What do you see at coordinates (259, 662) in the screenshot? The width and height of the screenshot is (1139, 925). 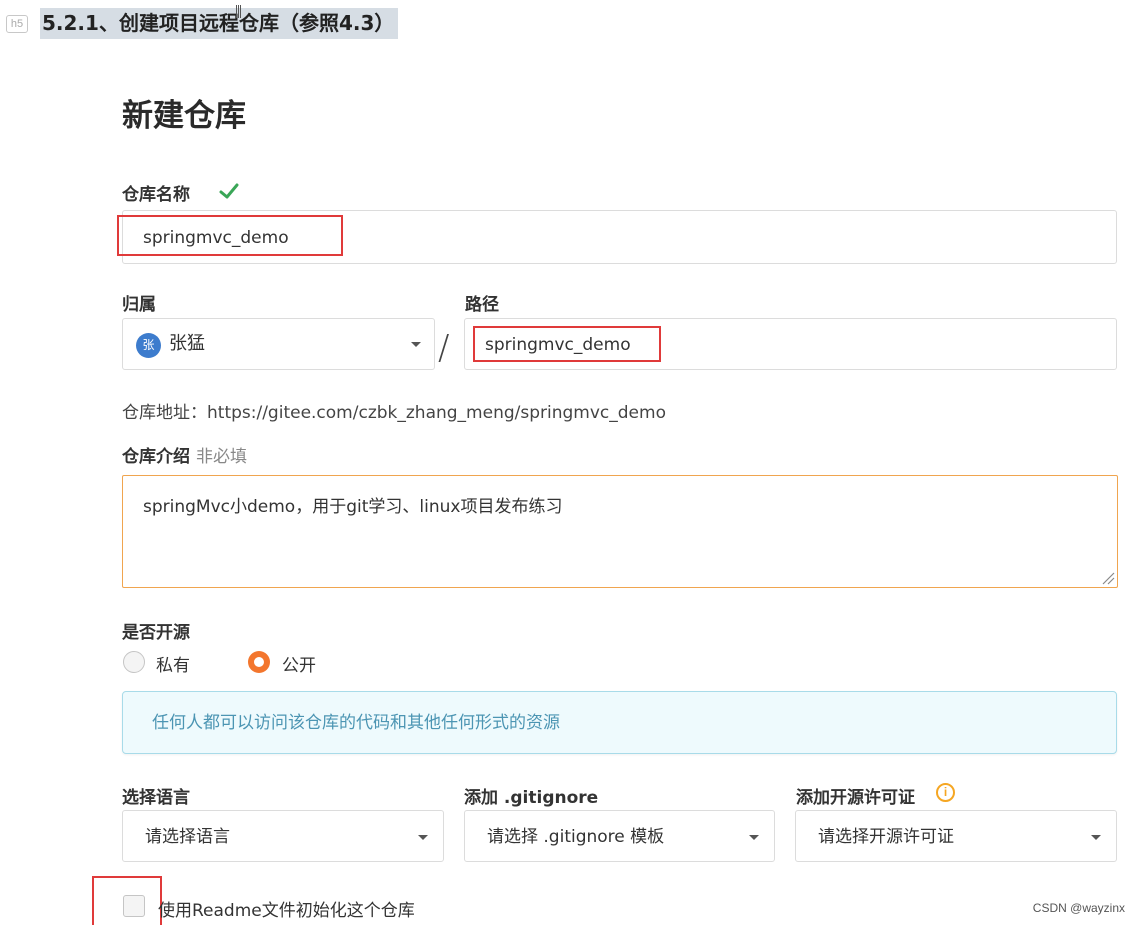 I see `radio-public` at bounding box center [259, 662].